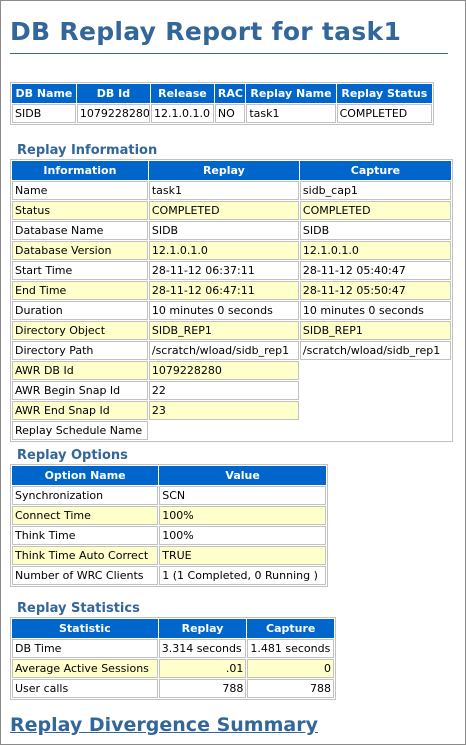  Describe the element at coordinates (85, 575) in the screenshot. I see `table-cell: Number of WRC Clients` at that location.